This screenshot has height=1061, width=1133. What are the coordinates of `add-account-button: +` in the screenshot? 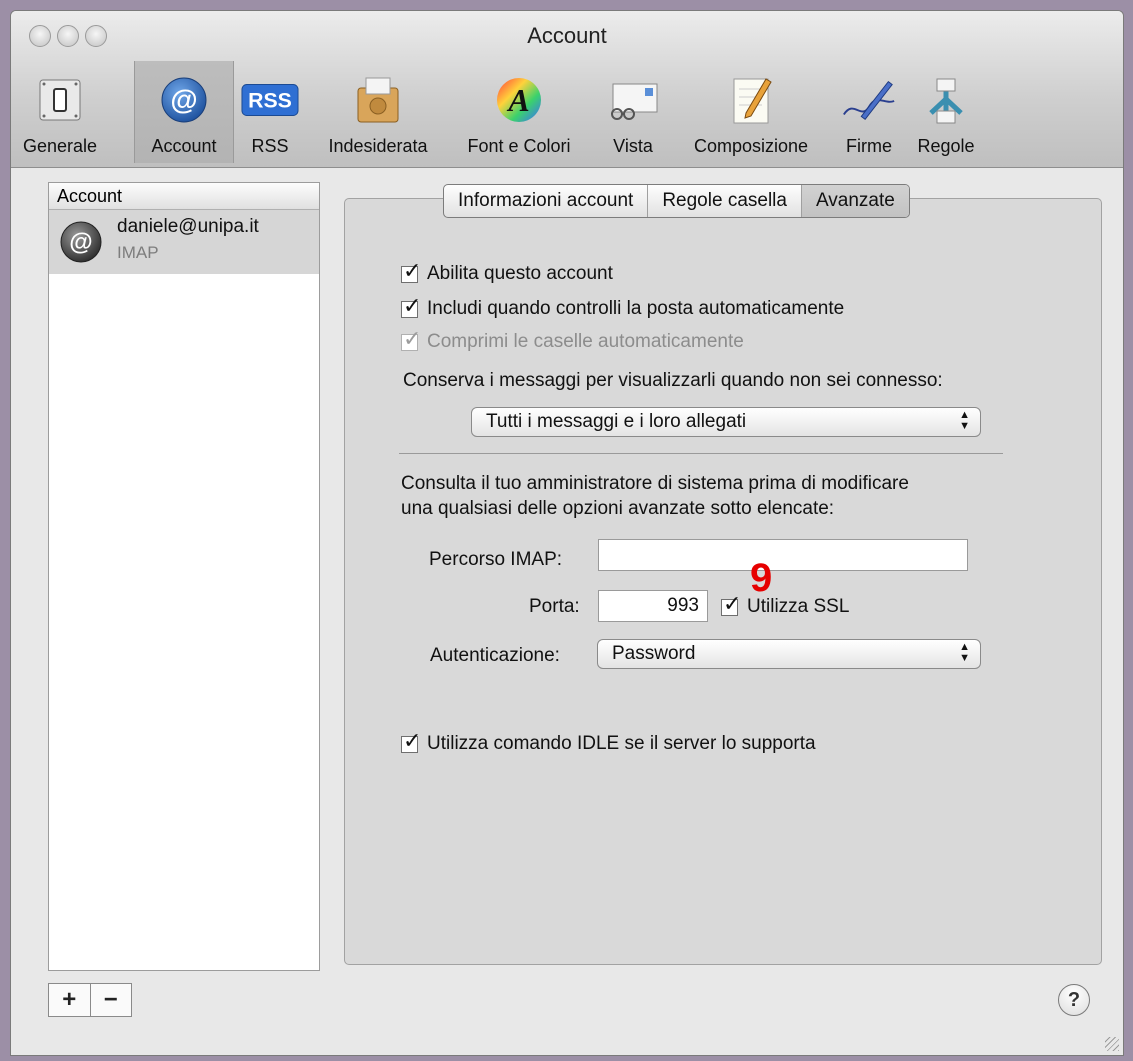 It's located at (70, 1000).